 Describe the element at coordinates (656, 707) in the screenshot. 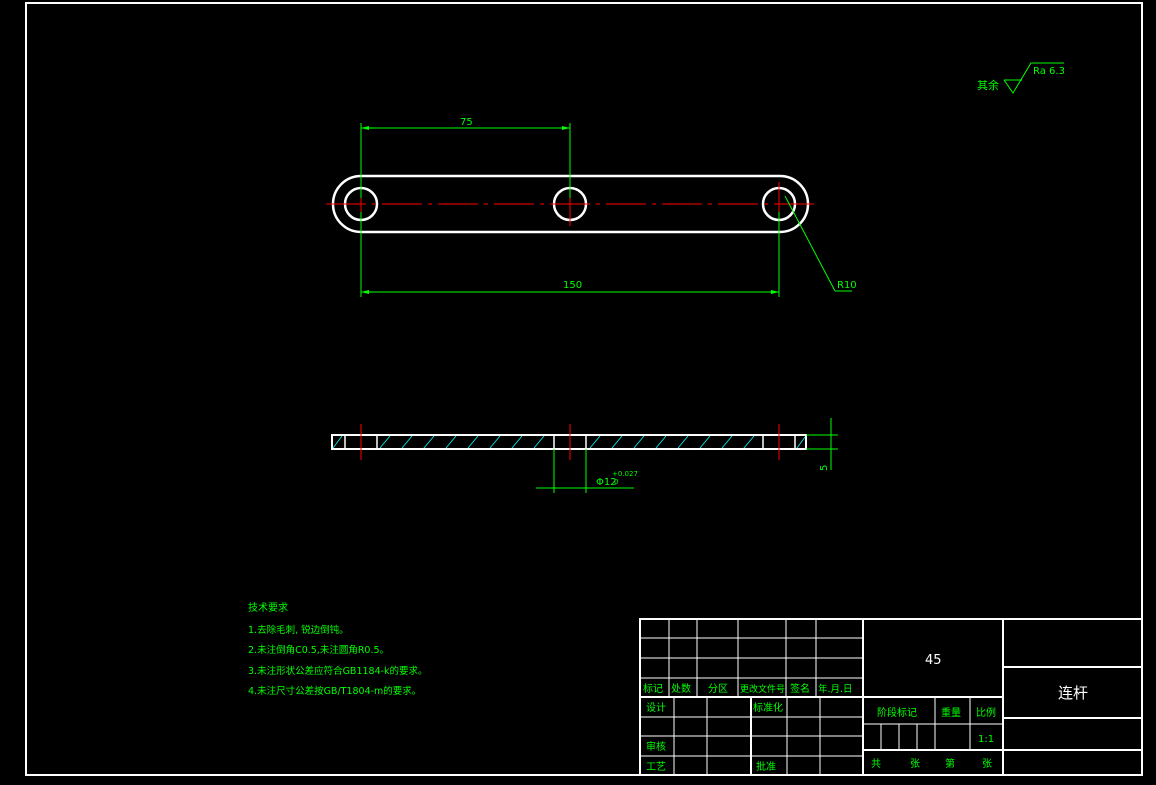

I see `row-design: 设计` at that location.